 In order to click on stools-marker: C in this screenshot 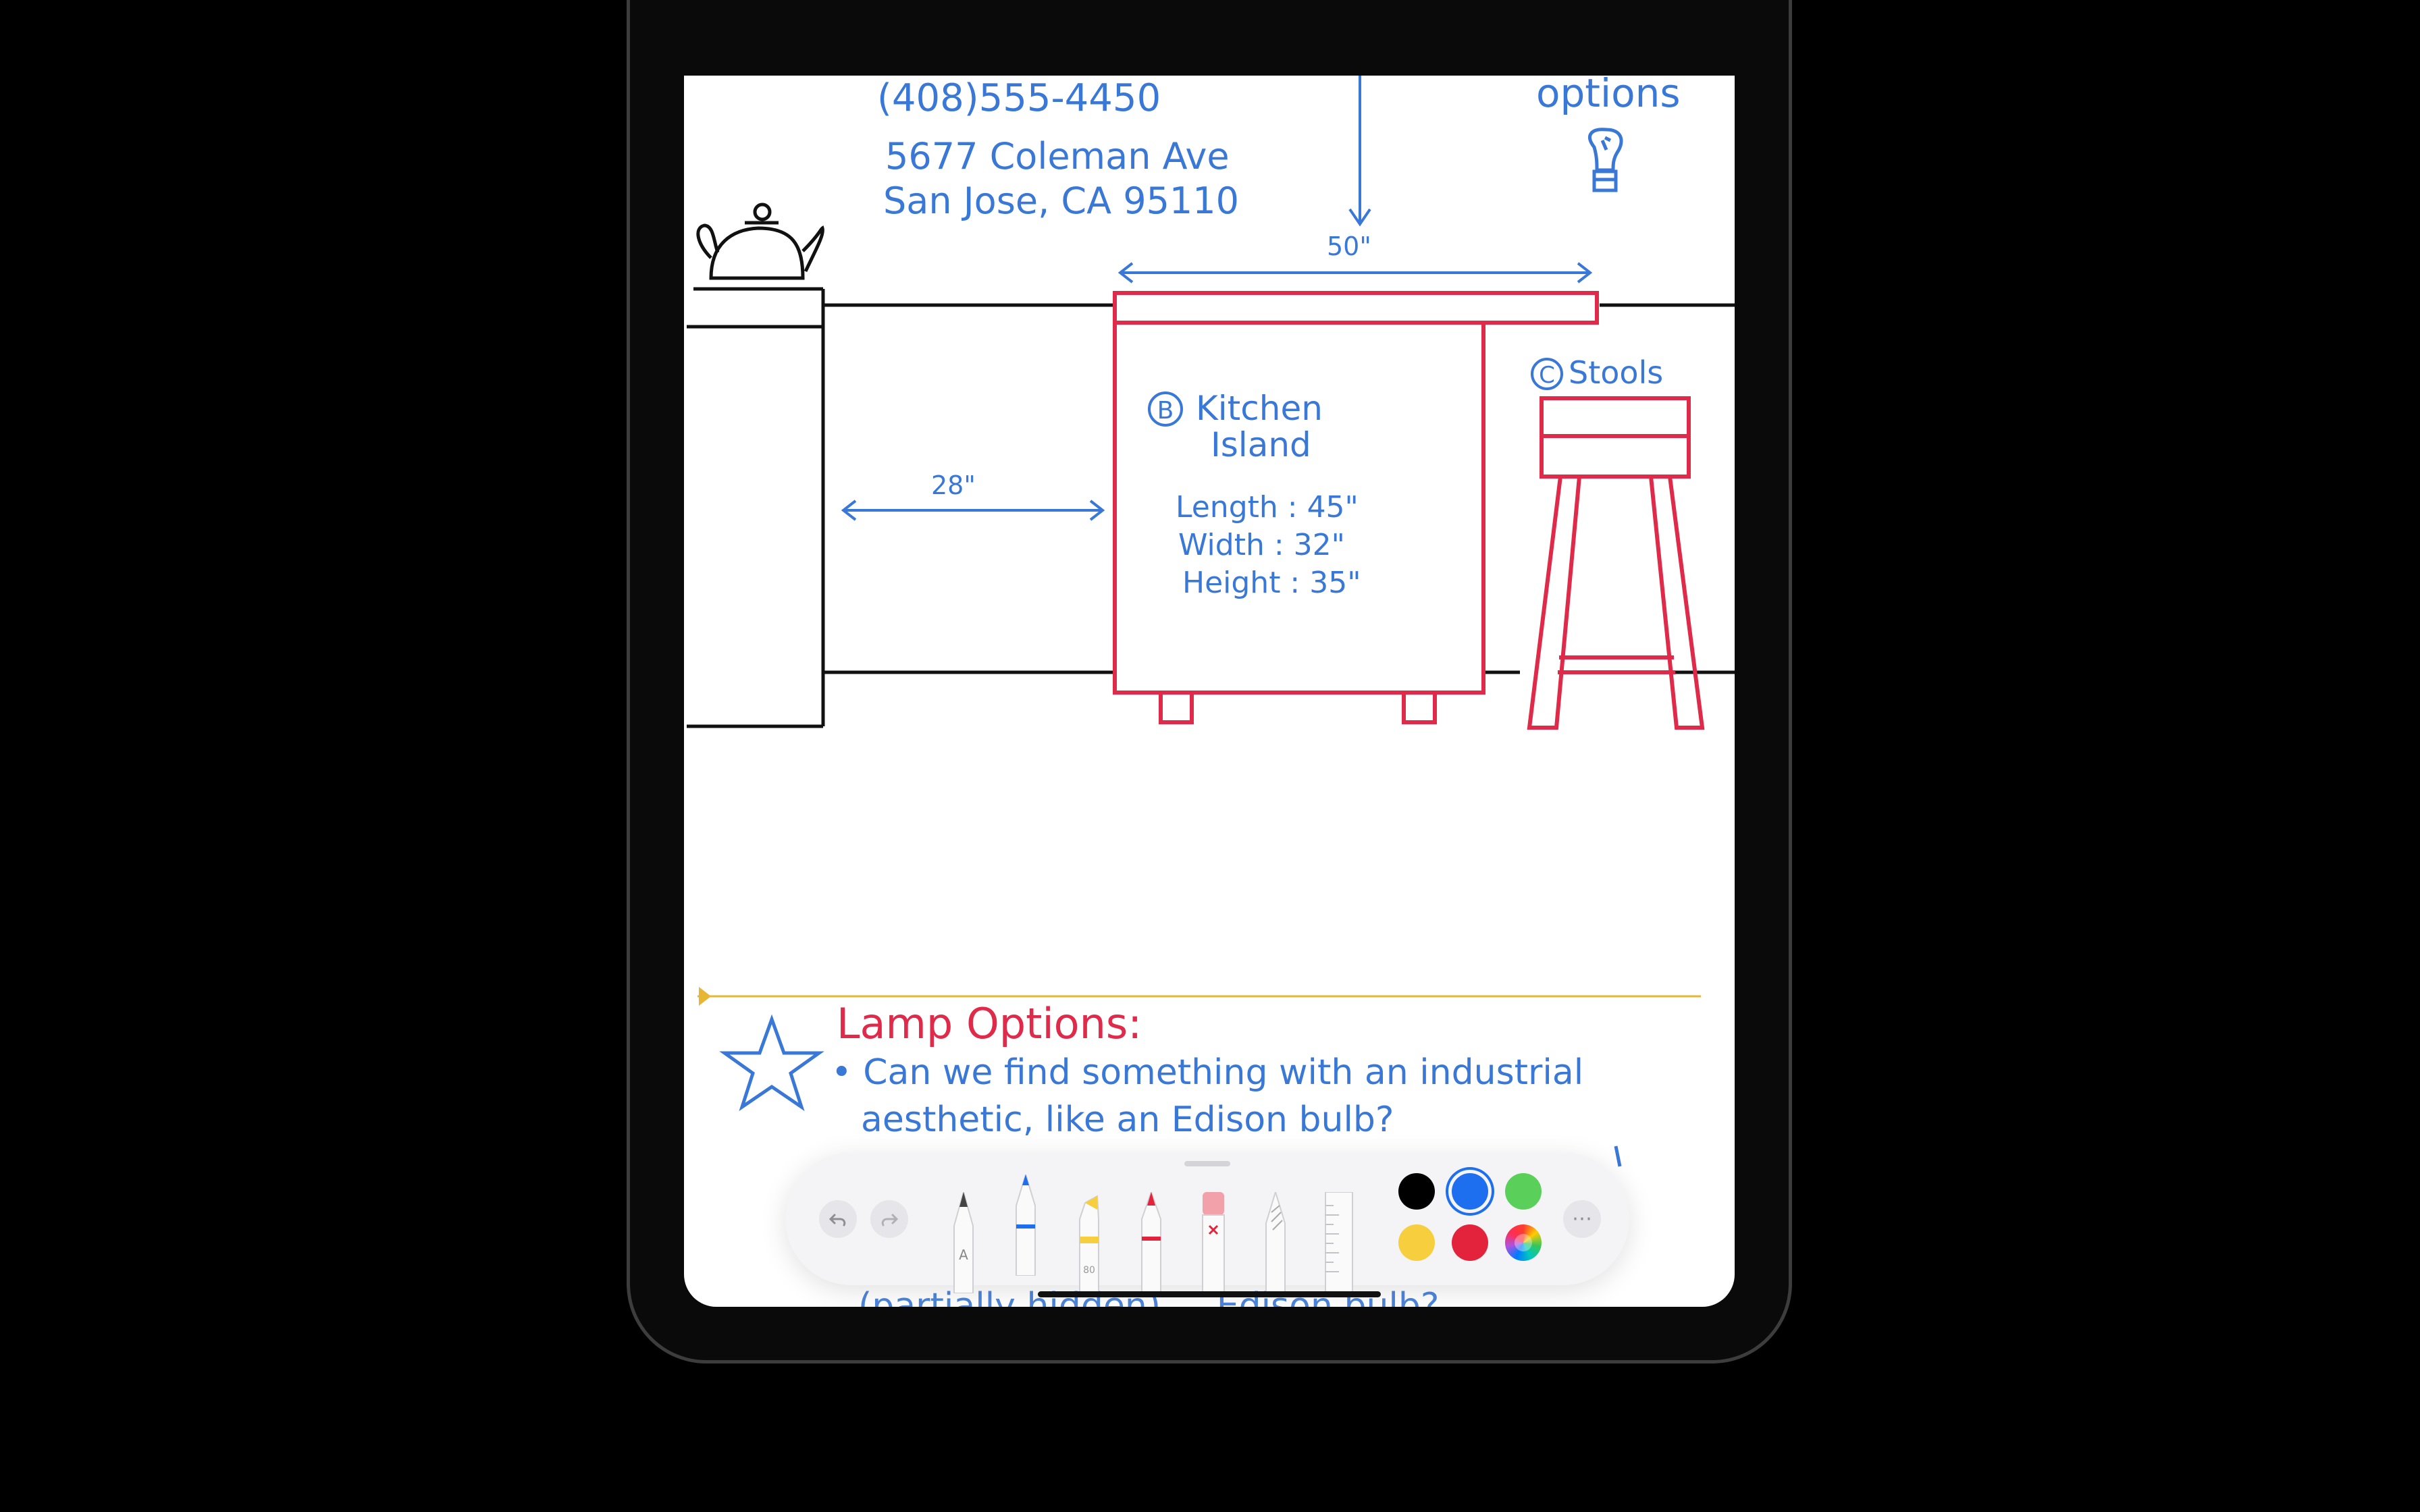, I will do `click(1547, 374)`.